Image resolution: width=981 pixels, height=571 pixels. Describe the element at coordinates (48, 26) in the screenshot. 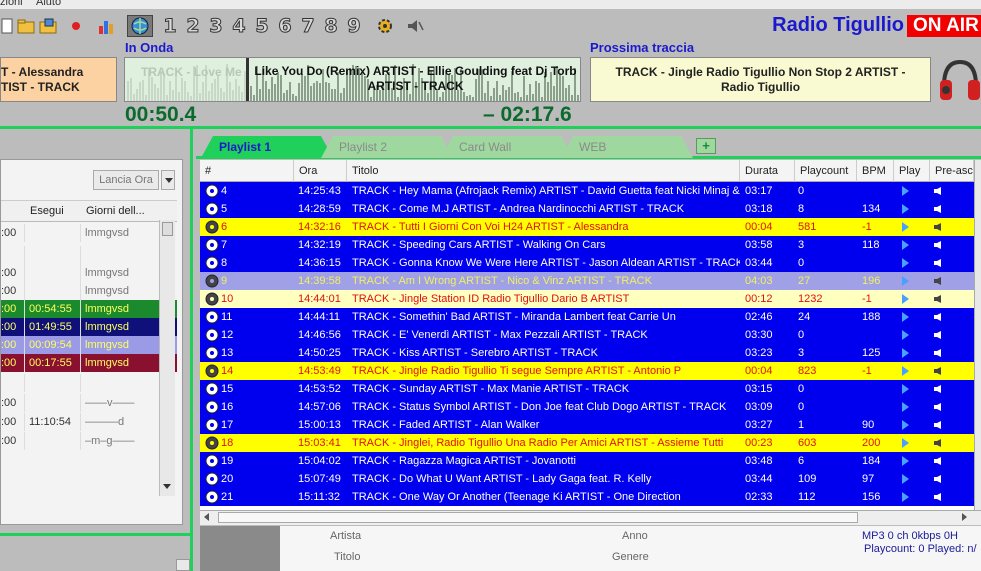

I see `save-folder-icon` at that location.